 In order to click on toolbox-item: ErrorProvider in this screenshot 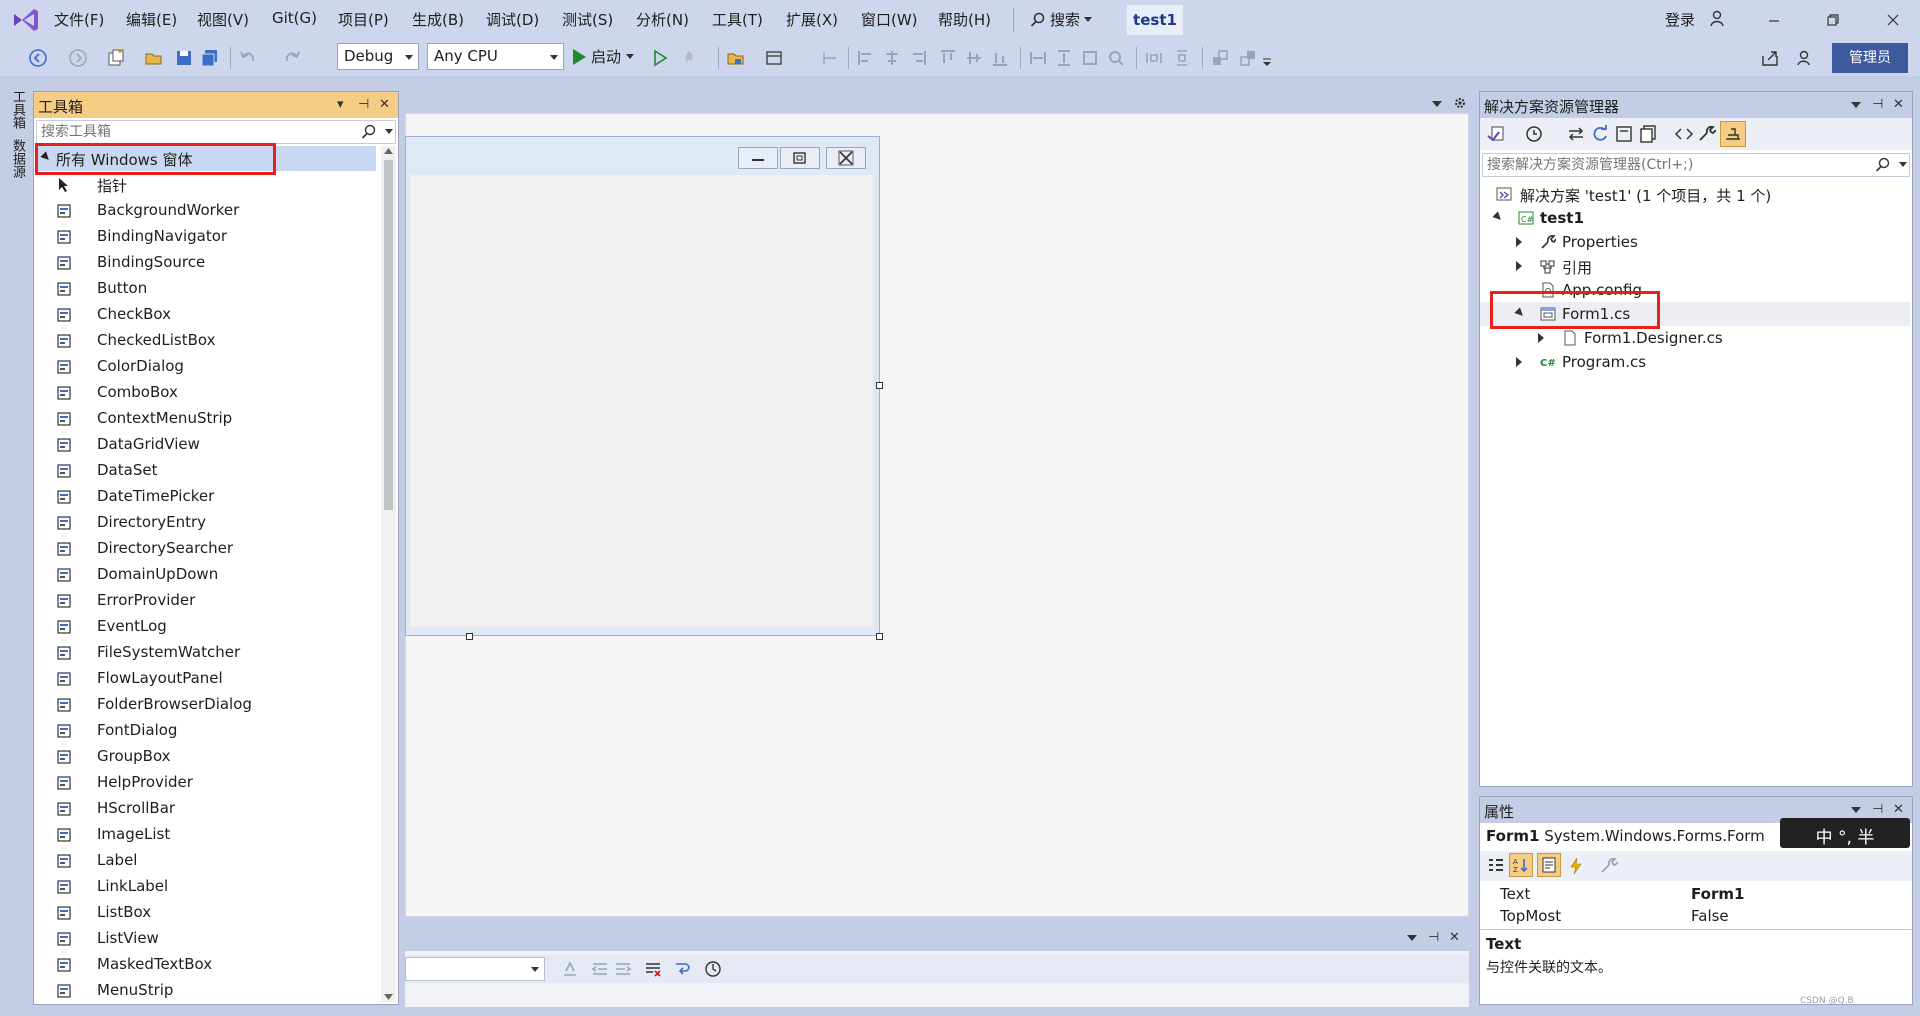, I will do `click(206, 601)`.